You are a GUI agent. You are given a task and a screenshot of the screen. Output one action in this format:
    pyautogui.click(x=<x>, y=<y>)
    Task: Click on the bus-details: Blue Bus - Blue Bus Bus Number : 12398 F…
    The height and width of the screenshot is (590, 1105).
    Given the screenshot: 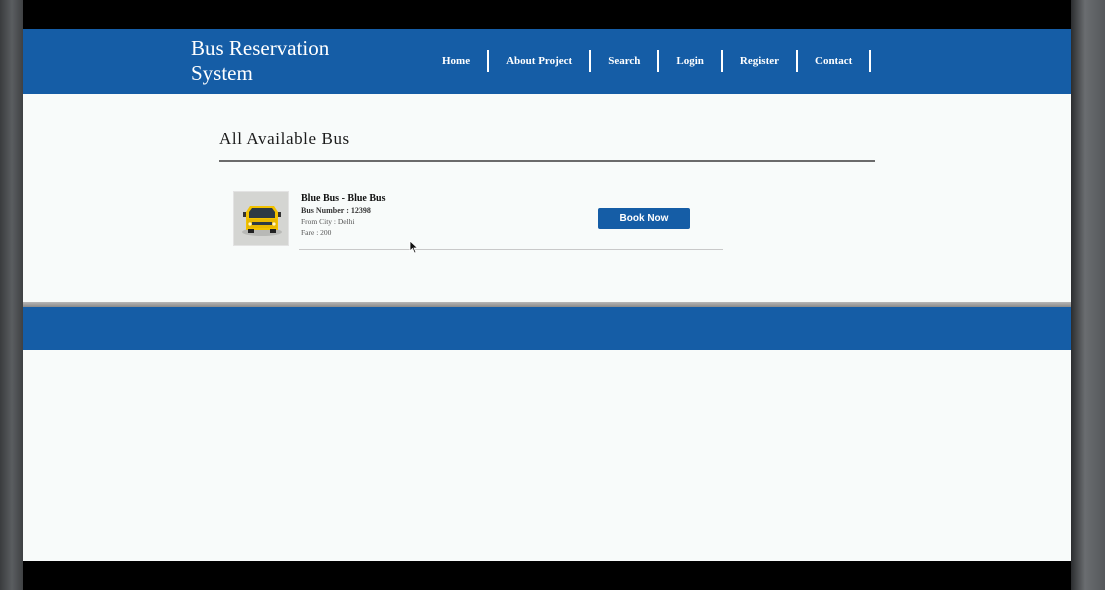 What is the action you would take?
    pyautogui.click(x=343, y=215)
    